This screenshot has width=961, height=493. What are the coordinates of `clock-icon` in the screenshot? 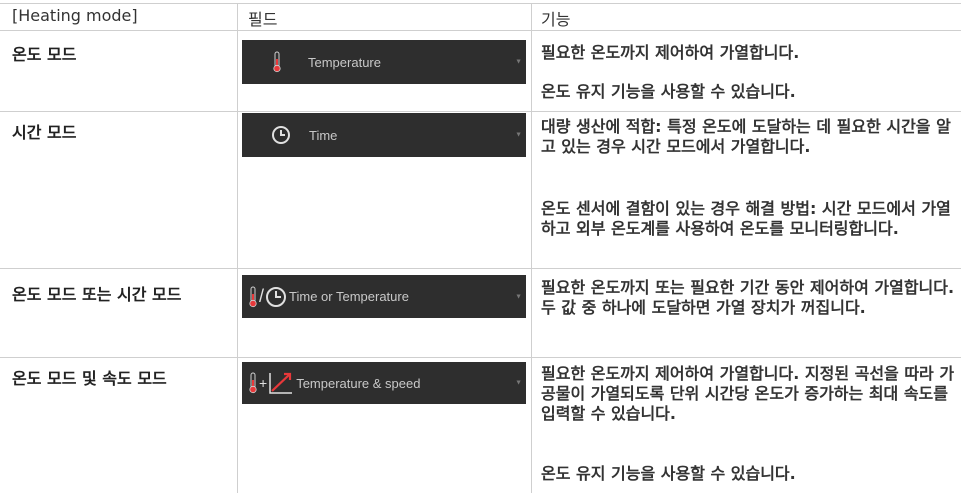 It's located at (281, 135).